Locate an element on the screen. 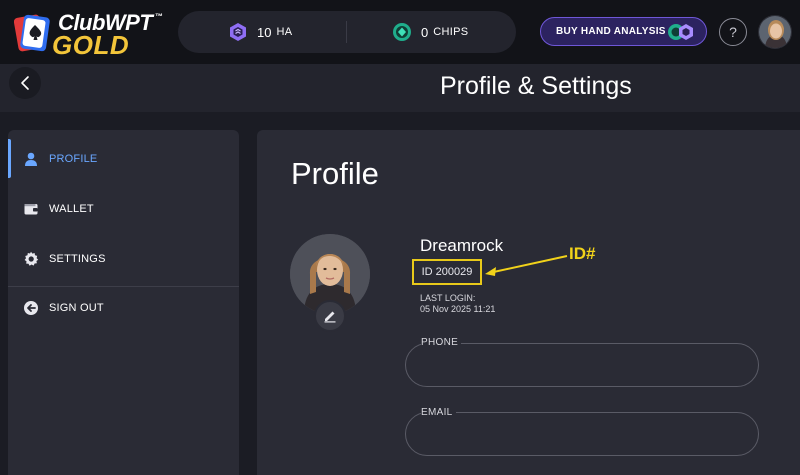 This screenshot has height=475, width=800. help-button: ? is located at coordinates (733, 32).